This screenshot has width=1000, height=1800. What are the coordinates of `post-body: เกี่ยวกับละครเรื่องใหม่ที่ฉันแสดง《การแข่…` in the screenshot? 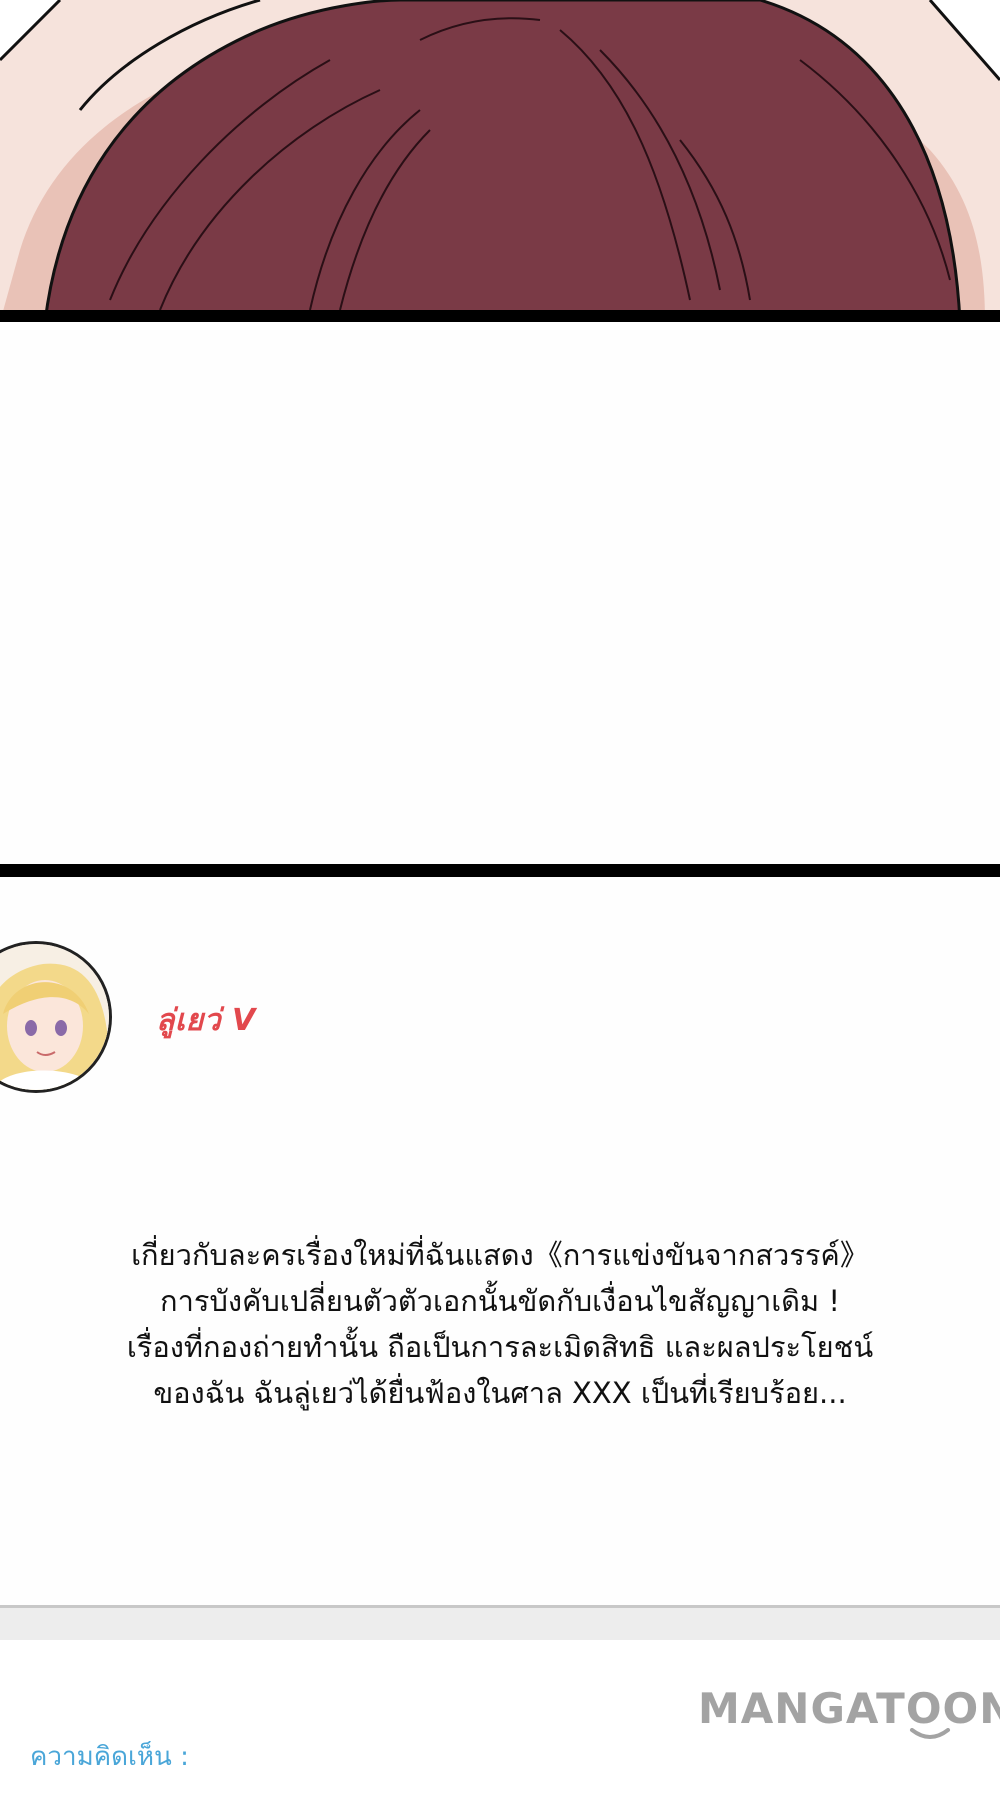 It's located at (500, 1324).